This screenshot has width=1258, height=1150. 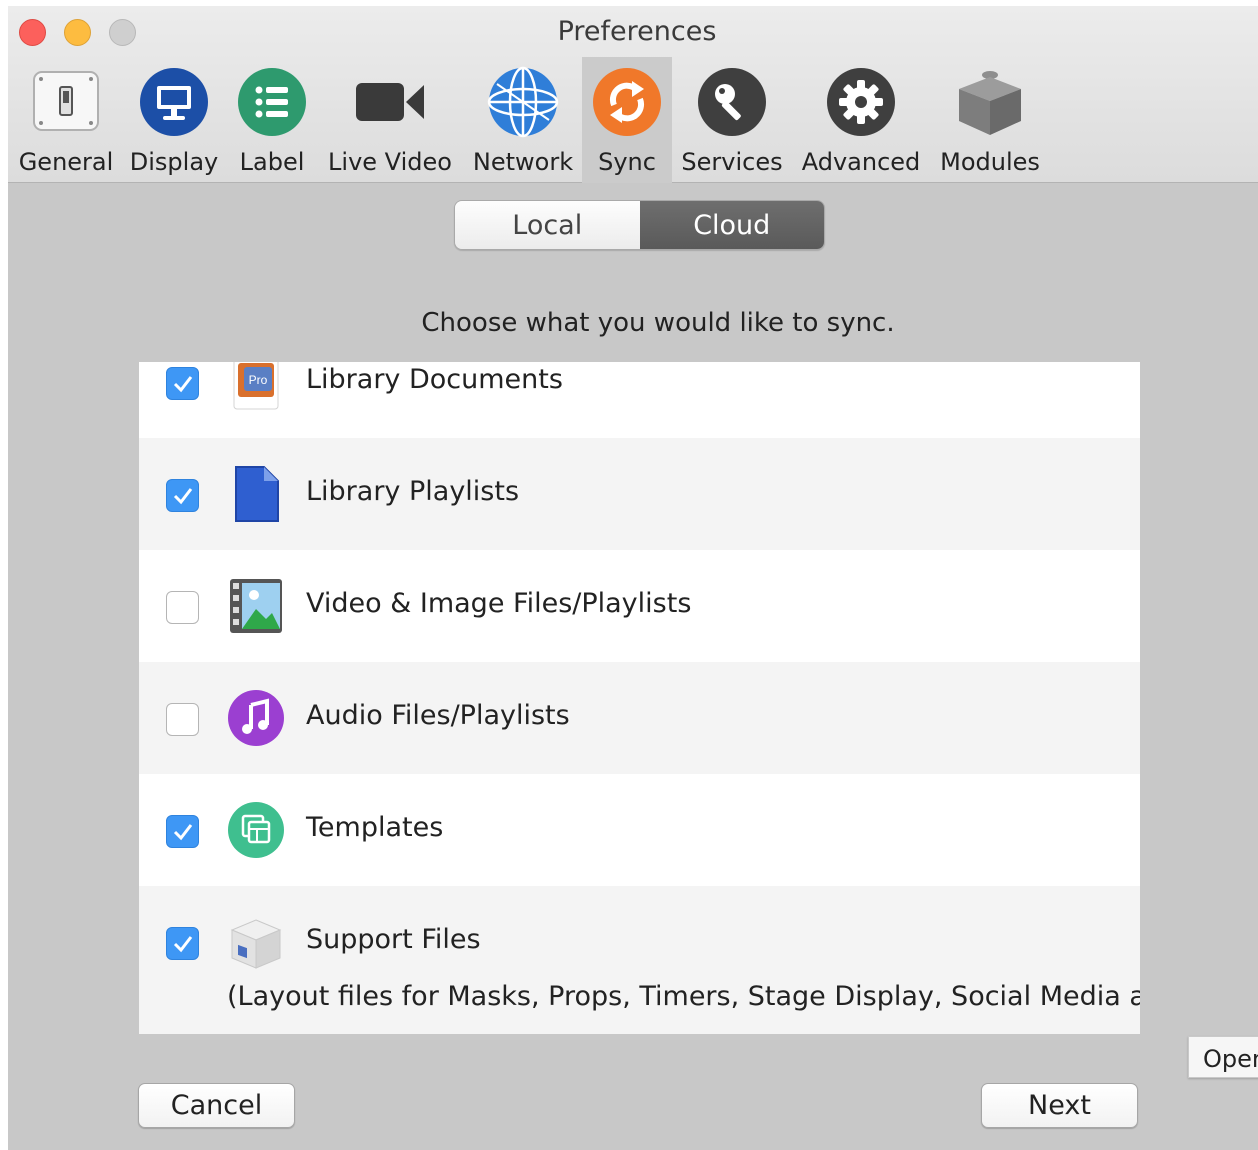 I want to click on sync-arrows-icon, so click(x=627, y=102).